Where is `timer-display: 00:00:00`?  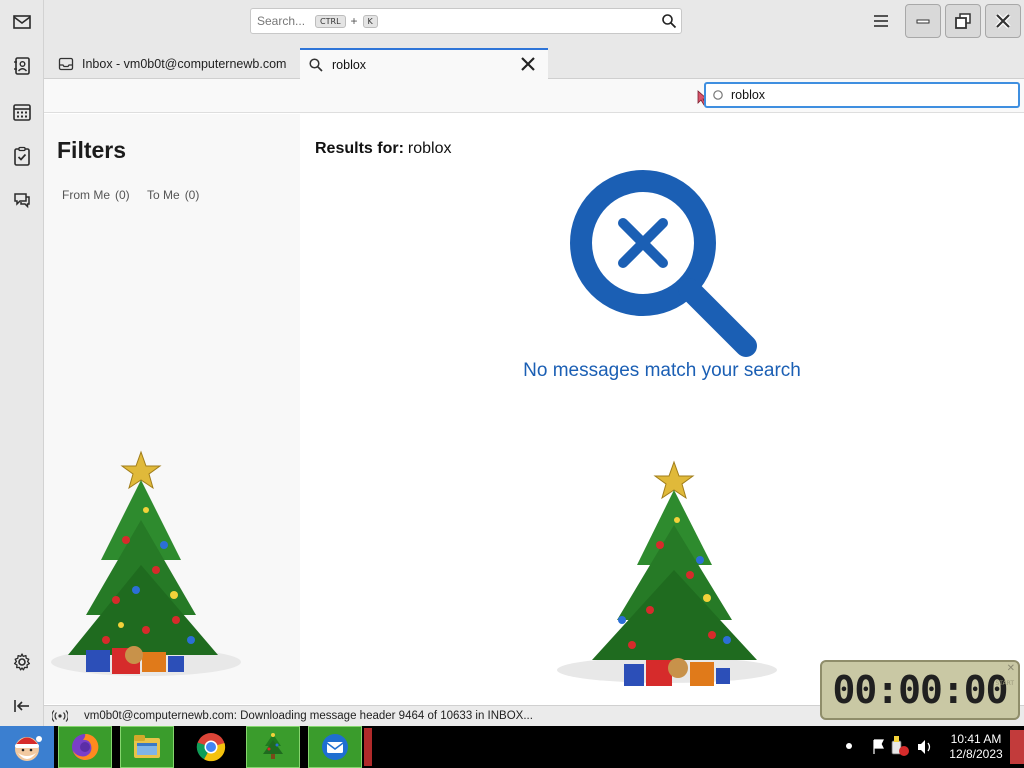 timer-display: 00:00:00 is located at coordinates (920, 690).